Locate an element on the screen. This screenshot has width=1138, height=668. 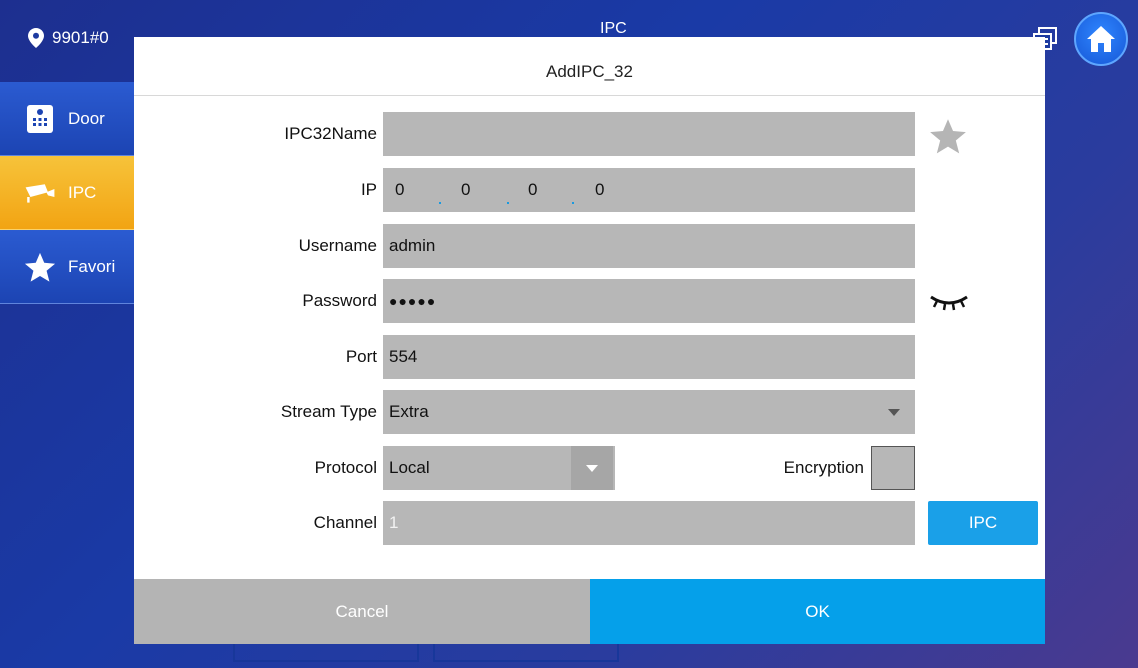
favorite-star-icon is located at coordinates (948, 136).